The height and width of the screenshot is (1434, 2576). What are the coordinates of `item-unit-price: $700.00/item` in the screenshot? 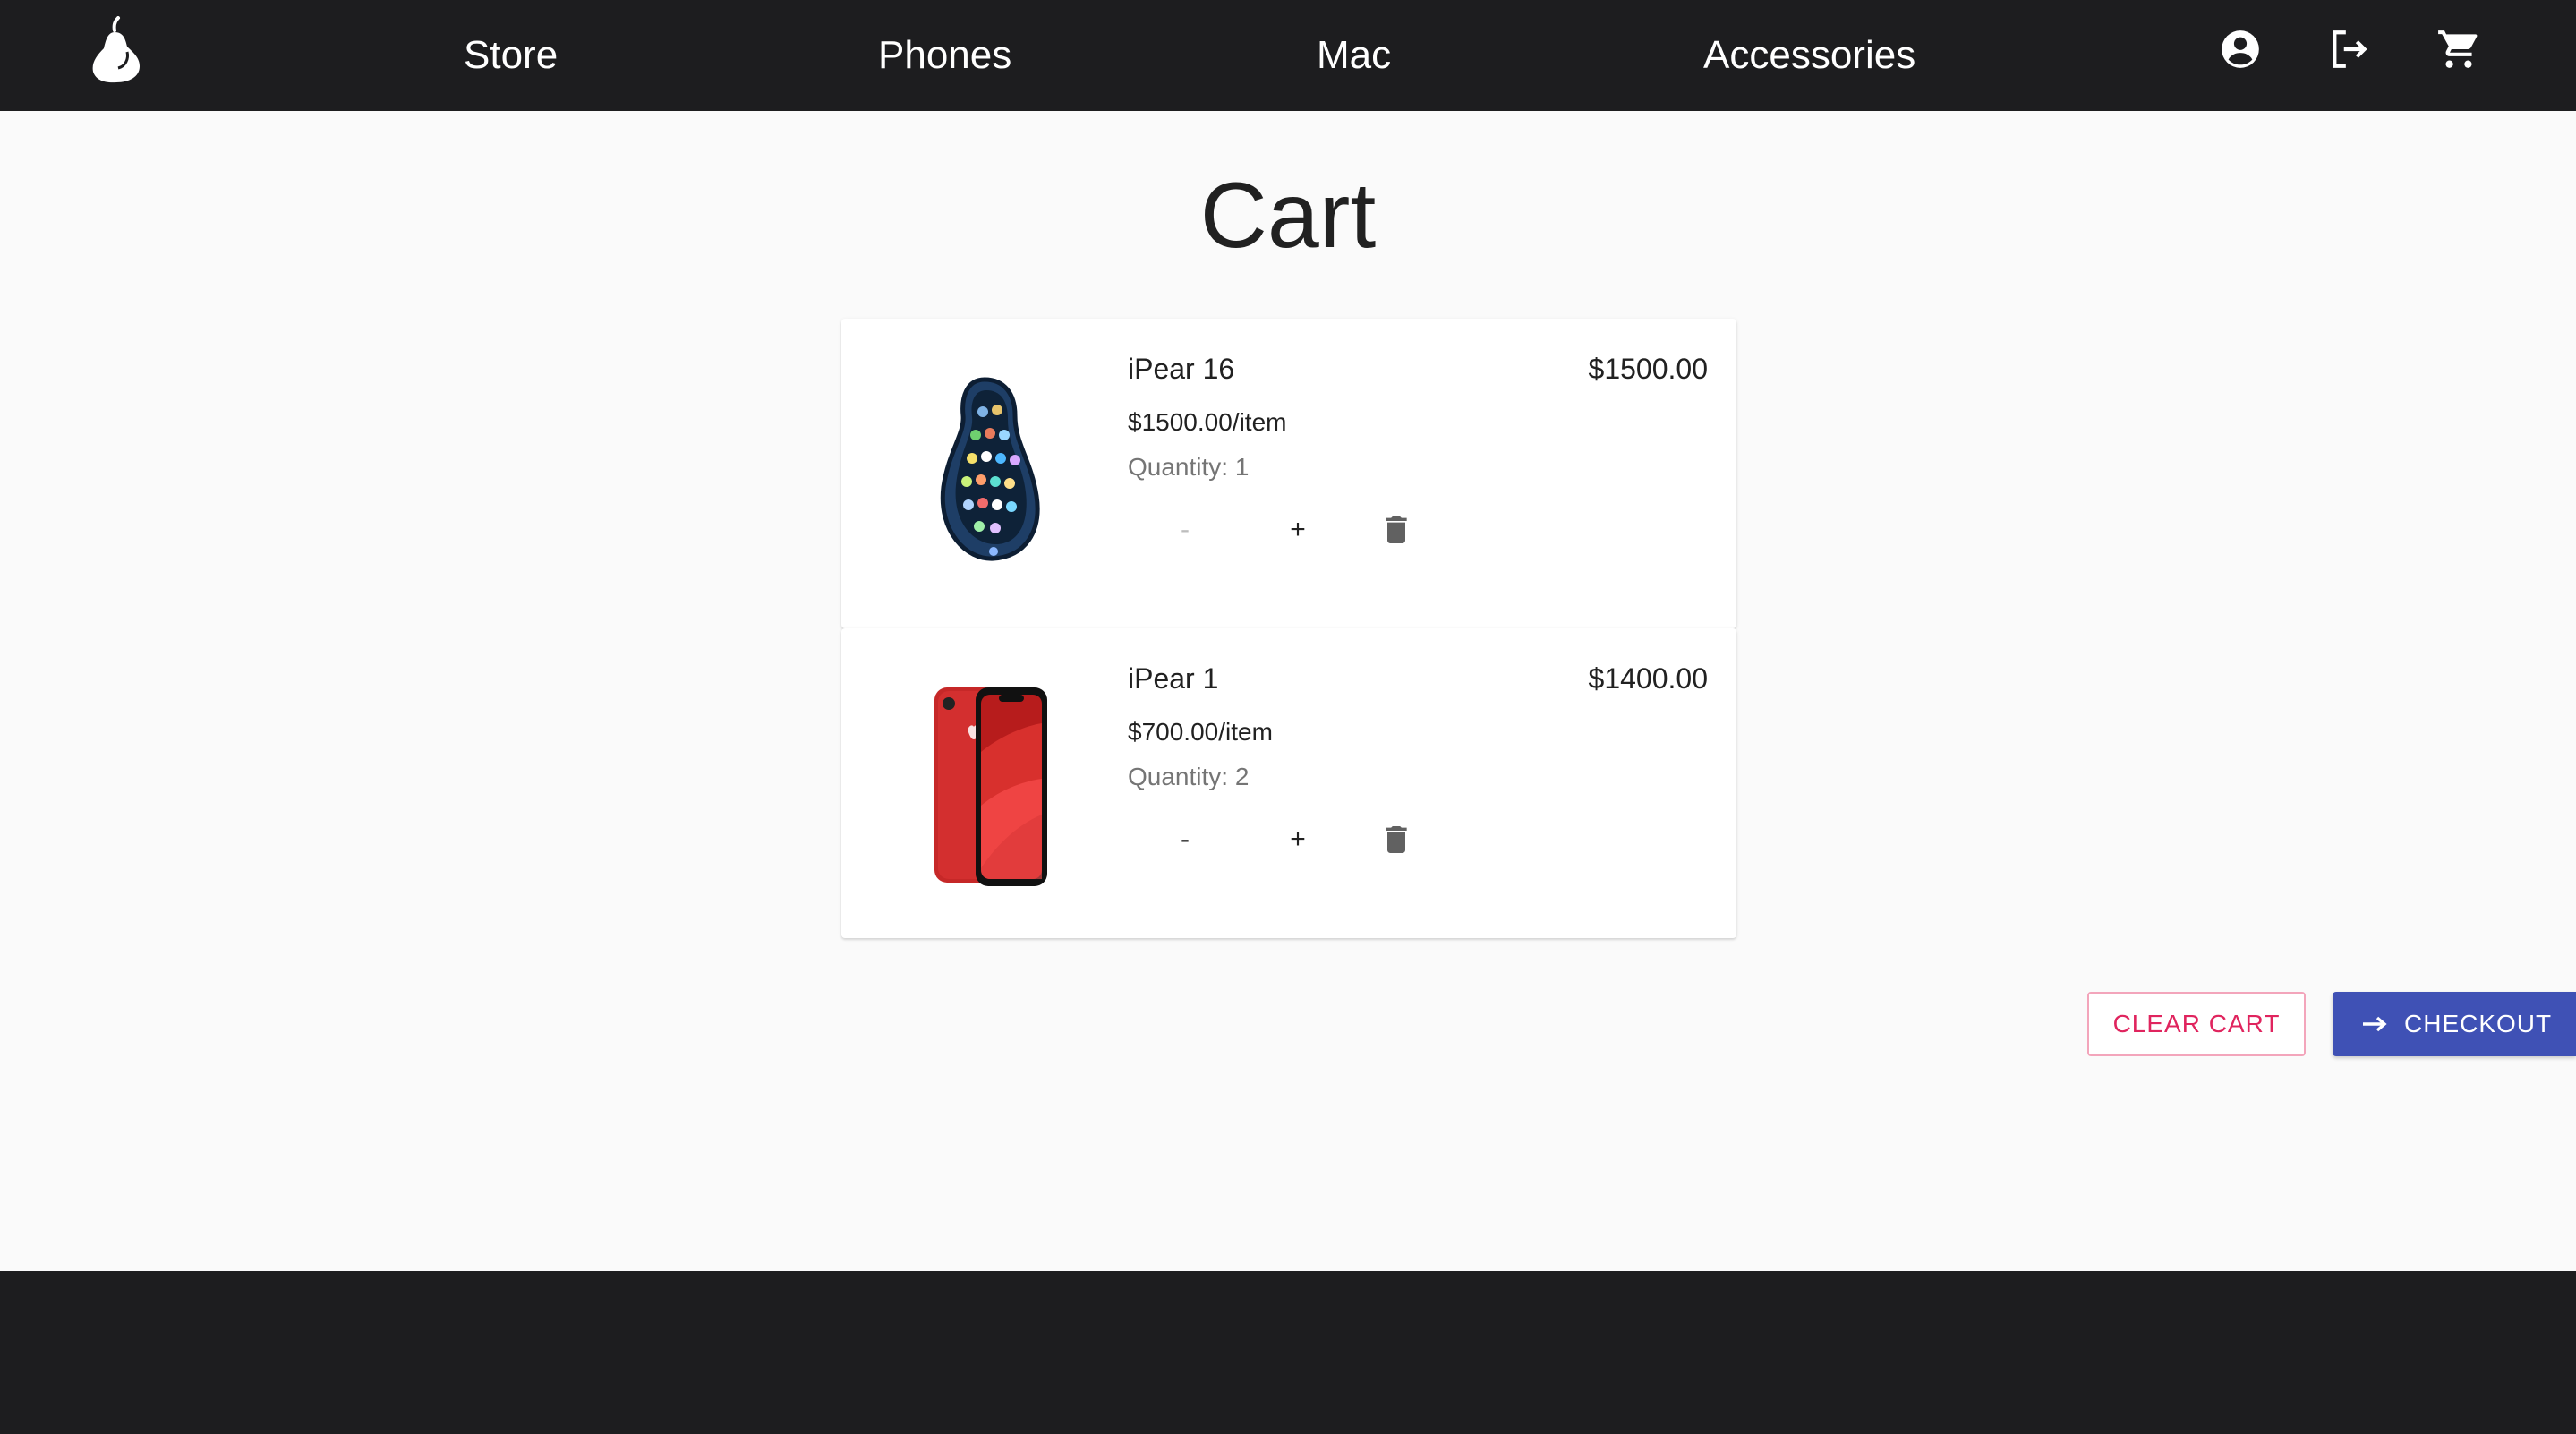 It's located at (1200, 732).